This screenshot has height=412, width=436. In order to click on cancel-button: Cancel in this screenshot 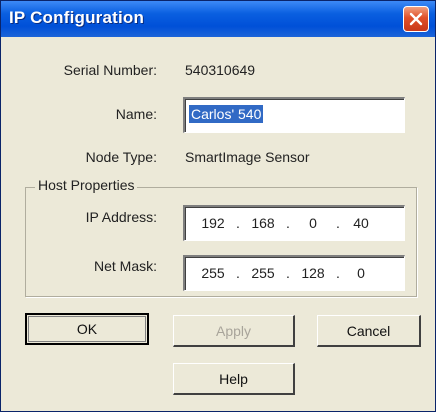, I will do `click(369, 331)`.